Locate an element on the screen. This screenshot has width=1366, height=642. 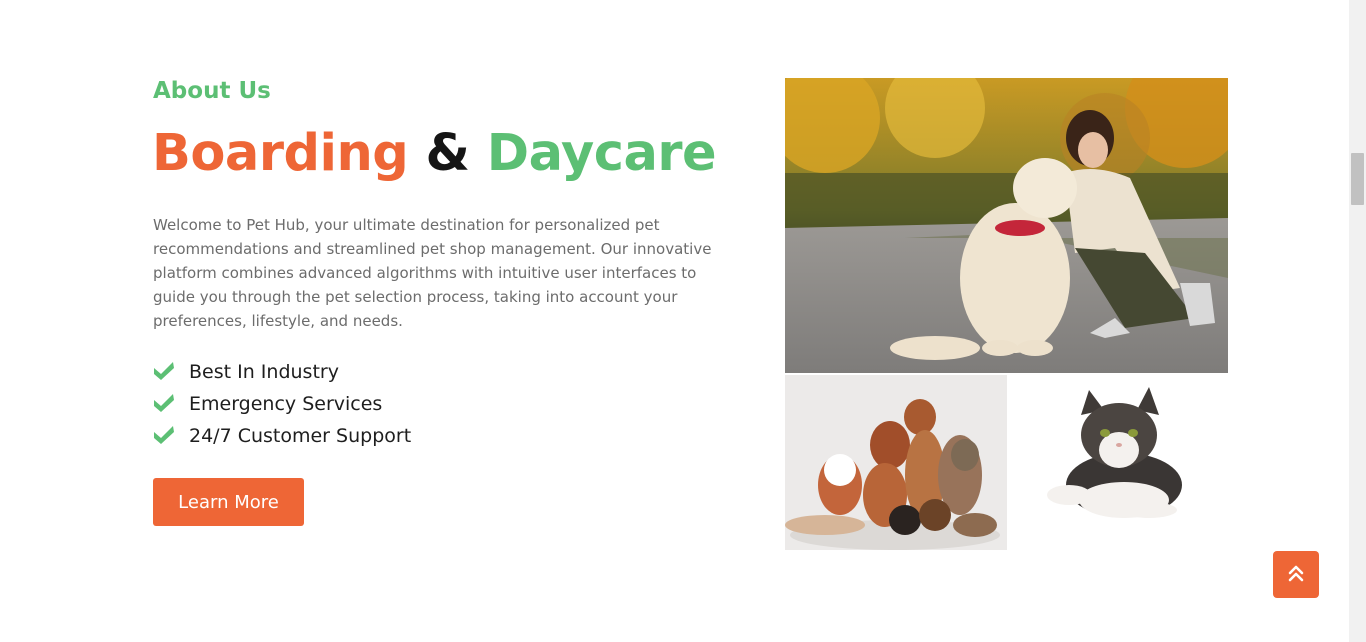
page-scrollbar is located at coordinates (1357, 321).